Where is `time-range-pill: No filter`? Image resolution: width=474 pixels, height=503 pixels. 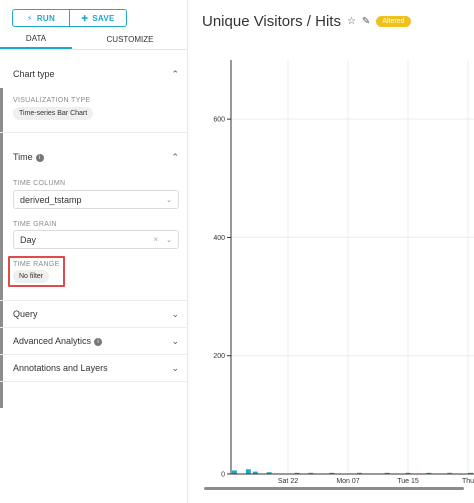
time-range-pill: No filter is located at coordinates (31, 276).